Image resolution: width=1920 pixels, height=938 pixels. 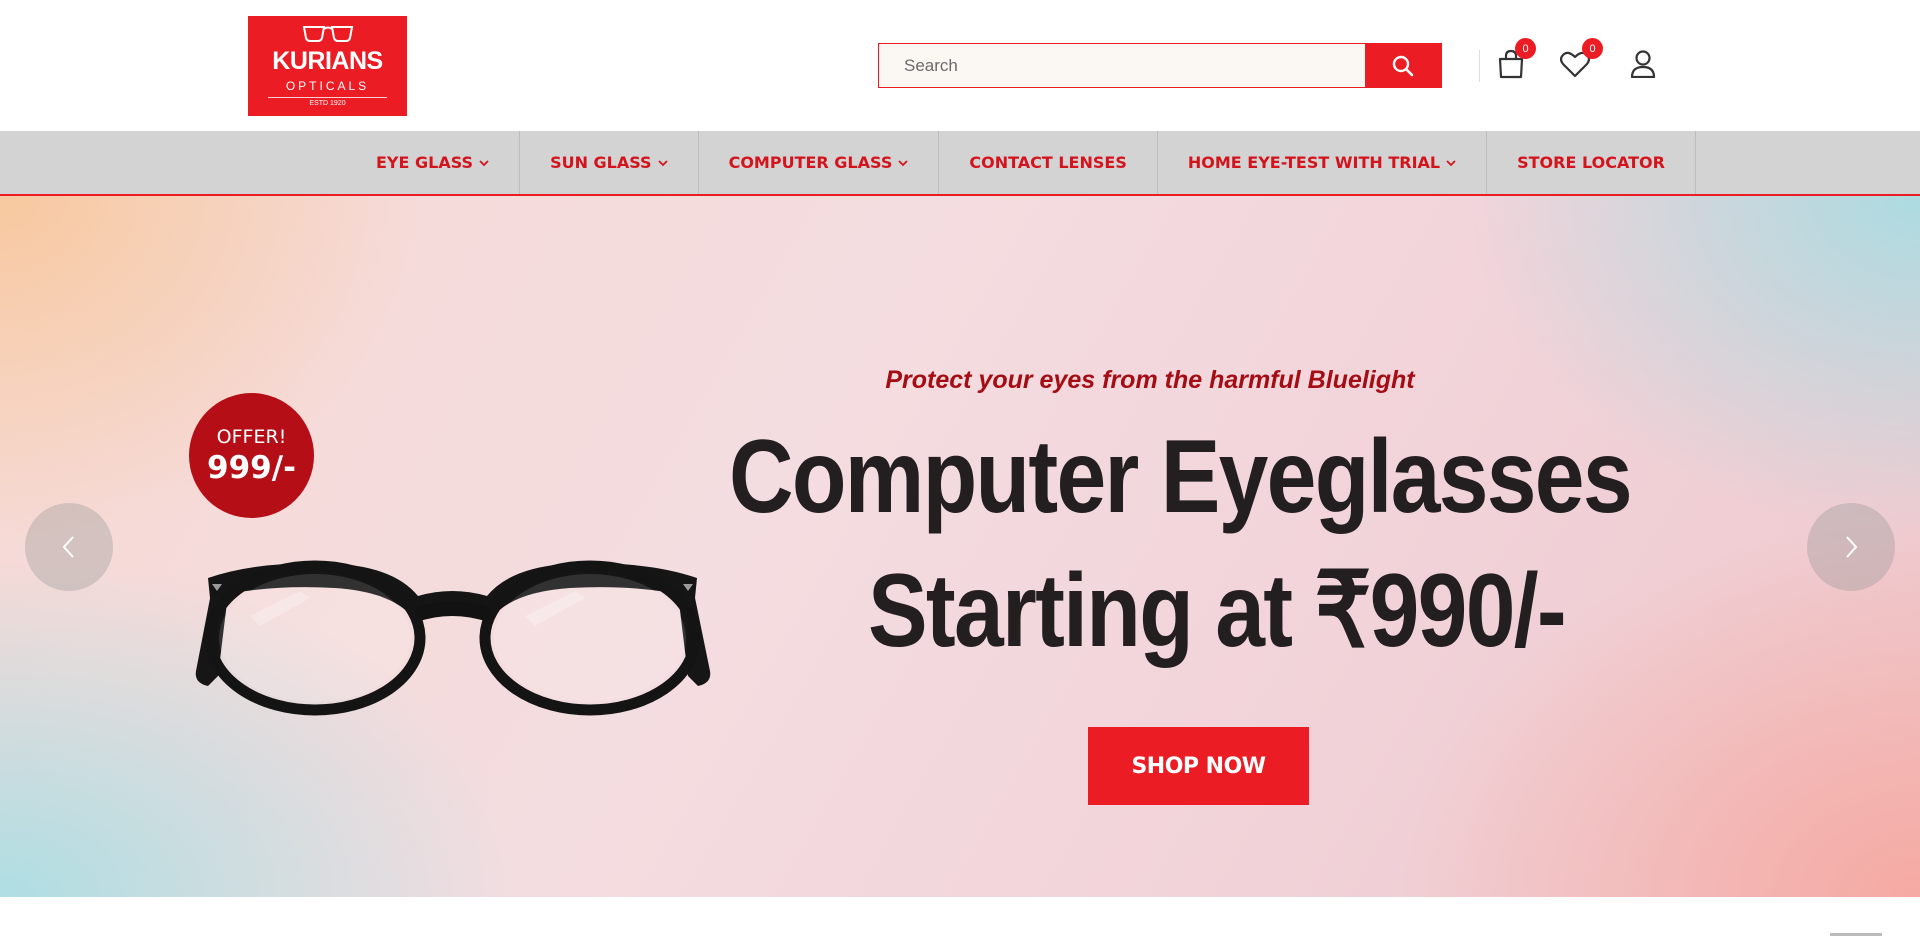 What do you see at coordinates (327, 61) in the screenshot?
I see `brand-name: KURIANS` at bounding box center [327, 61].